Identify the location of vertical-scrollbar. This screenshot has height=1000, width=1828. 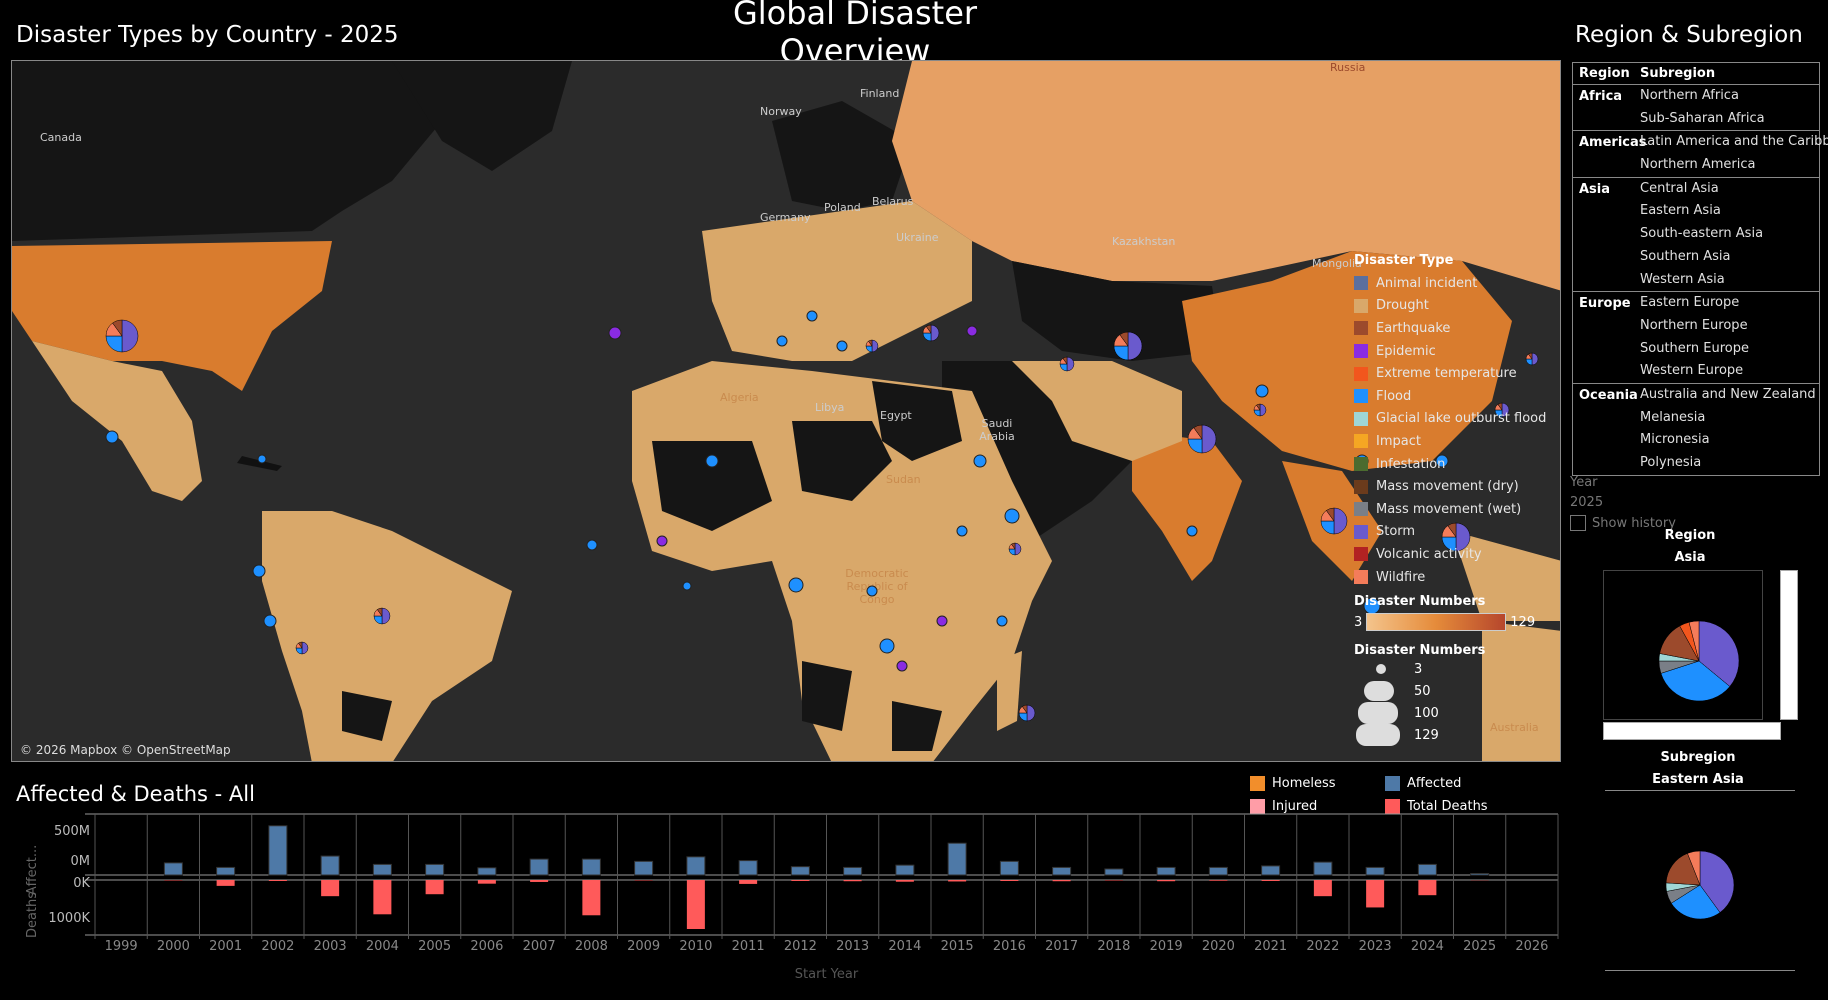
(1789, 645).